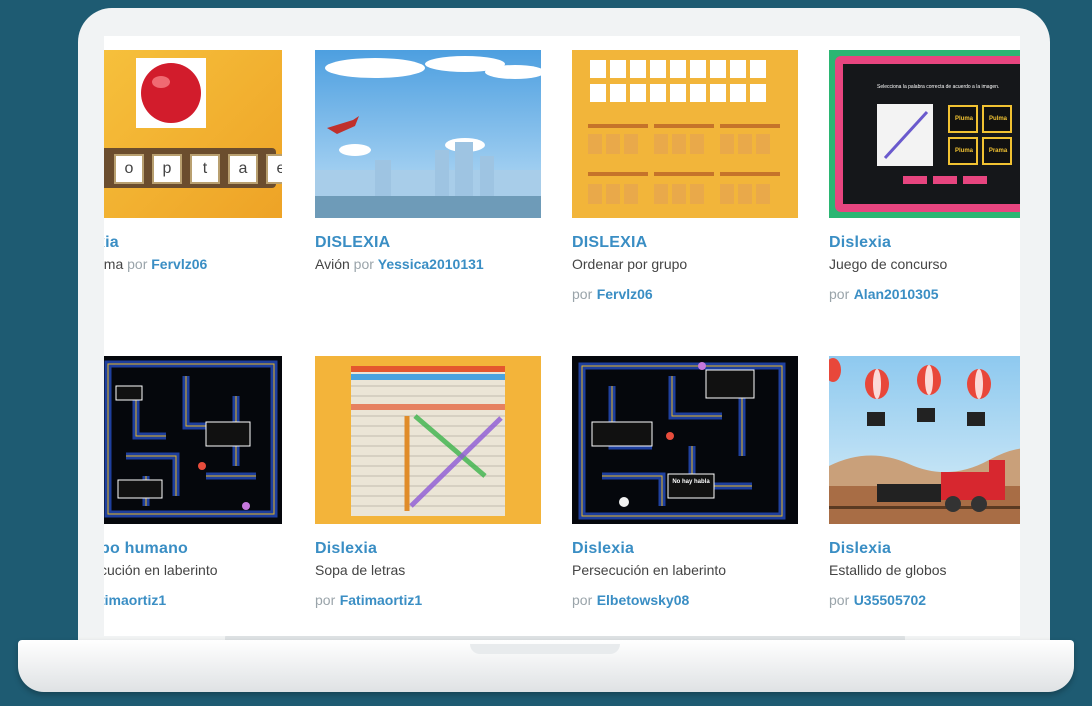 This screenshot has width=1092, height=706. I want to click on laptop-notch, so click(545, 649).